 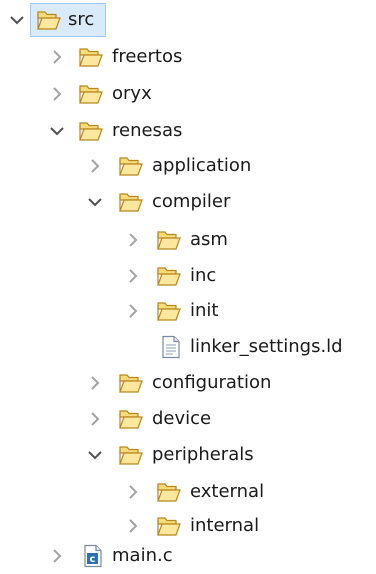 I want to click on tree-item-label: linker_settings.ld, so click(x=266, y=346).